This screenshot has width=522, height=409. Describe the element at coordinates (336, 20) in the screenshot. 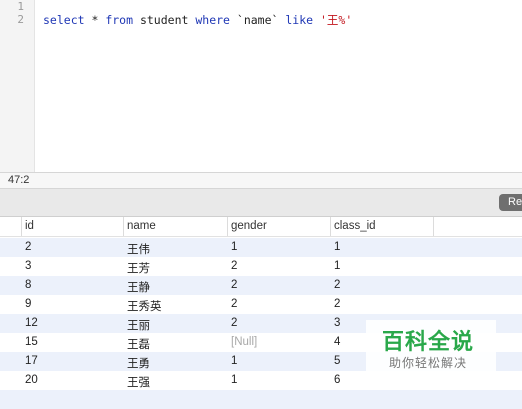

I see `string-literal: '王%'` at that location.